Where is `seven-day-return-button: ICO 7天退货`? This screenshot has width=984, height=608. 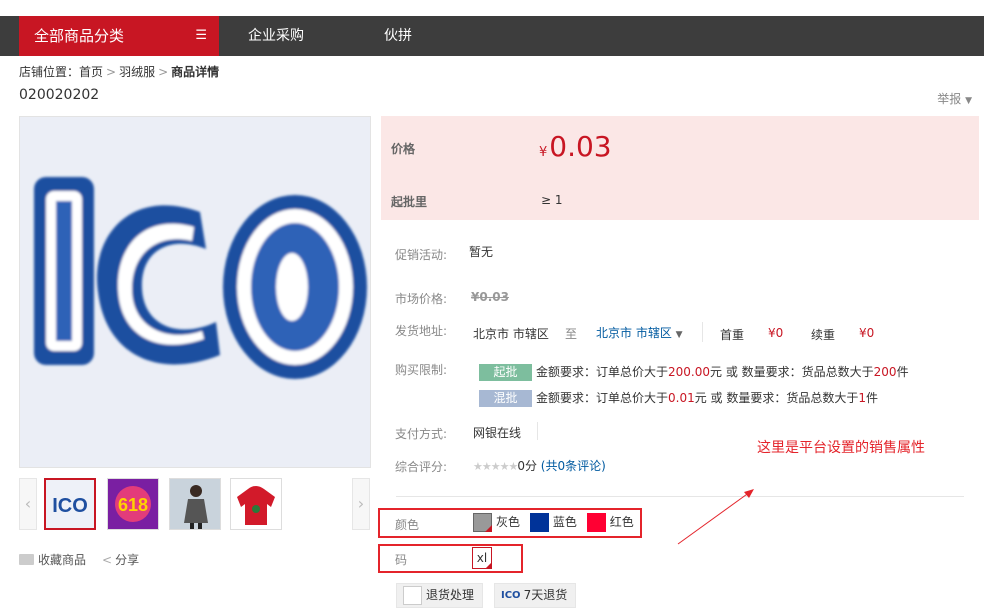 seven-day-return-button: ICO 7天退货 is located at coordinates (535, 595).